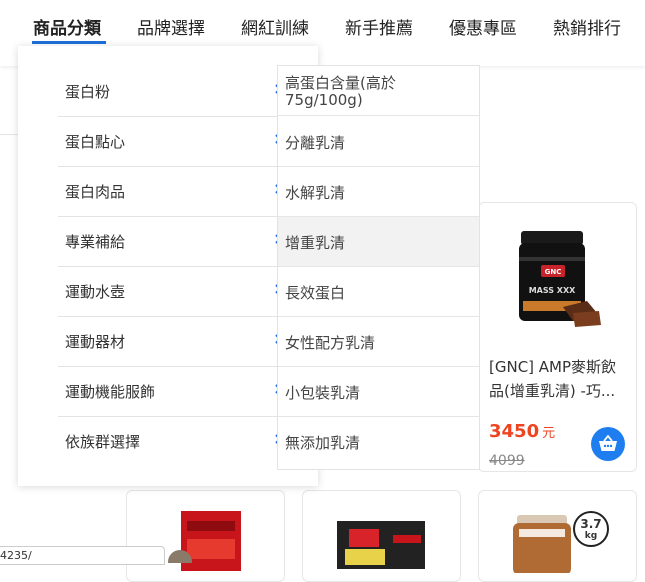  What do you see at coordinates (176, 141) in the screenshot?
I see `category-item-protein-snacks: 蛋白點心` at bounding box center [176, 141].